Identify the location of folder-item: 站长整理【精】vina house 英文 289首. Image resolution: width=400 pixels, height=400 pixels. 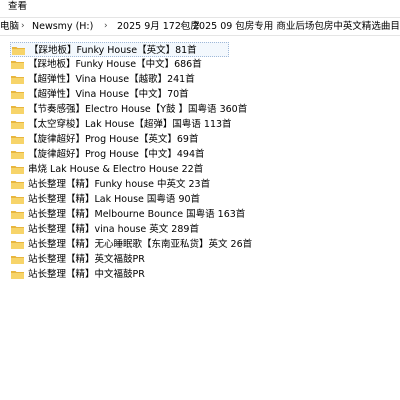
(119, 229).